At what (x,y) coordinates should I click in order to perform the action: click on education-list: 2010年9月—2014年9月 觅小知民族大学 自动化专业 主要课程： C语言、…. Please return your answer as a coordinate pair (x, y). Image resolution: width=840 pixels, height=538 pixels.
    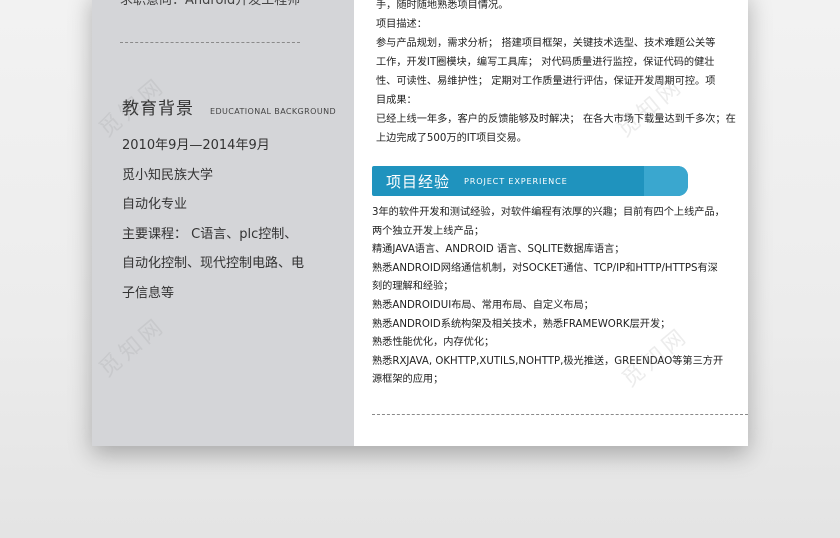
    Looking at the image, I should click on (232, 219).